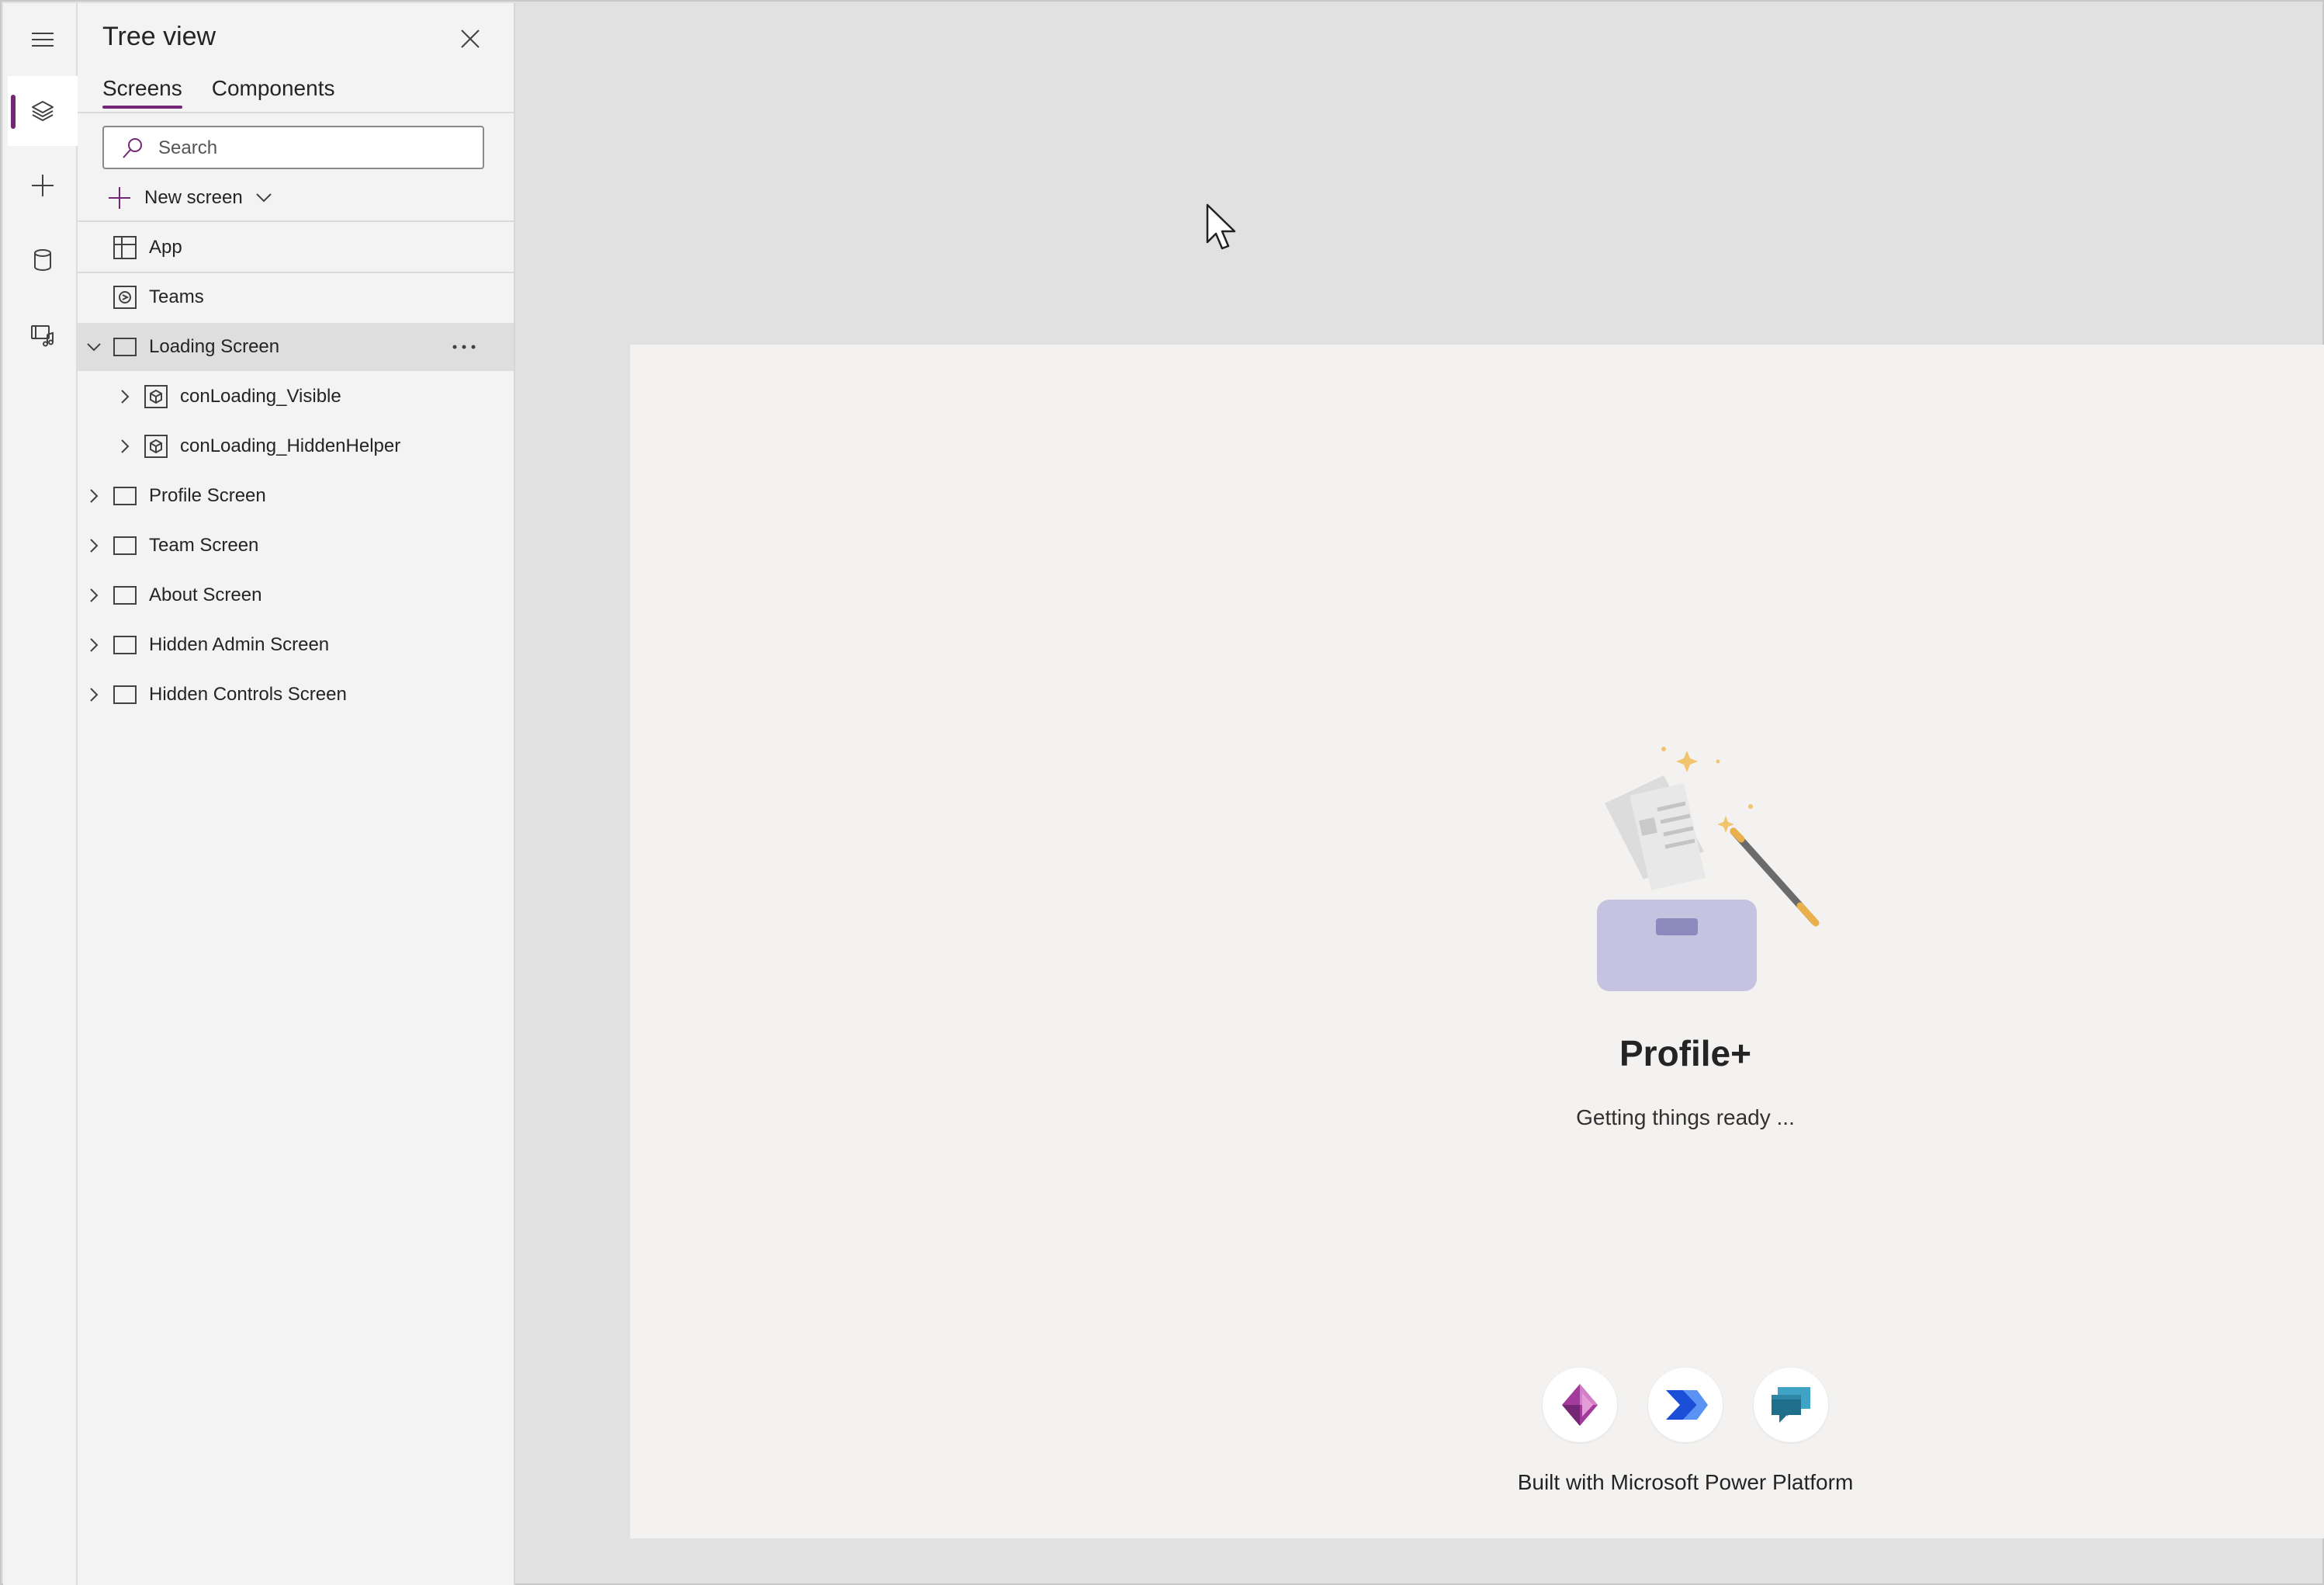 The image size is (2324, 1585). Describe the element at coordinates (273, 92) in the screenshot. I see `tab-components: Components` at that location.